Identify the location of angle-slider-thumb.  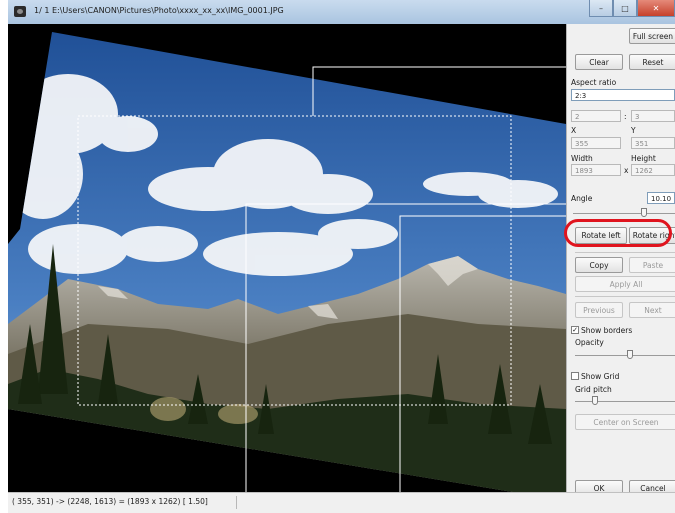
(644, 212).